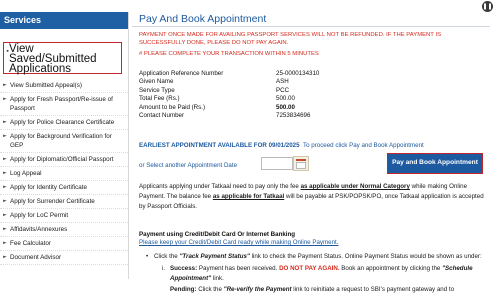 The image size is (497, 295). I want to click on detail-label: Contact Number, so click(162, 116).